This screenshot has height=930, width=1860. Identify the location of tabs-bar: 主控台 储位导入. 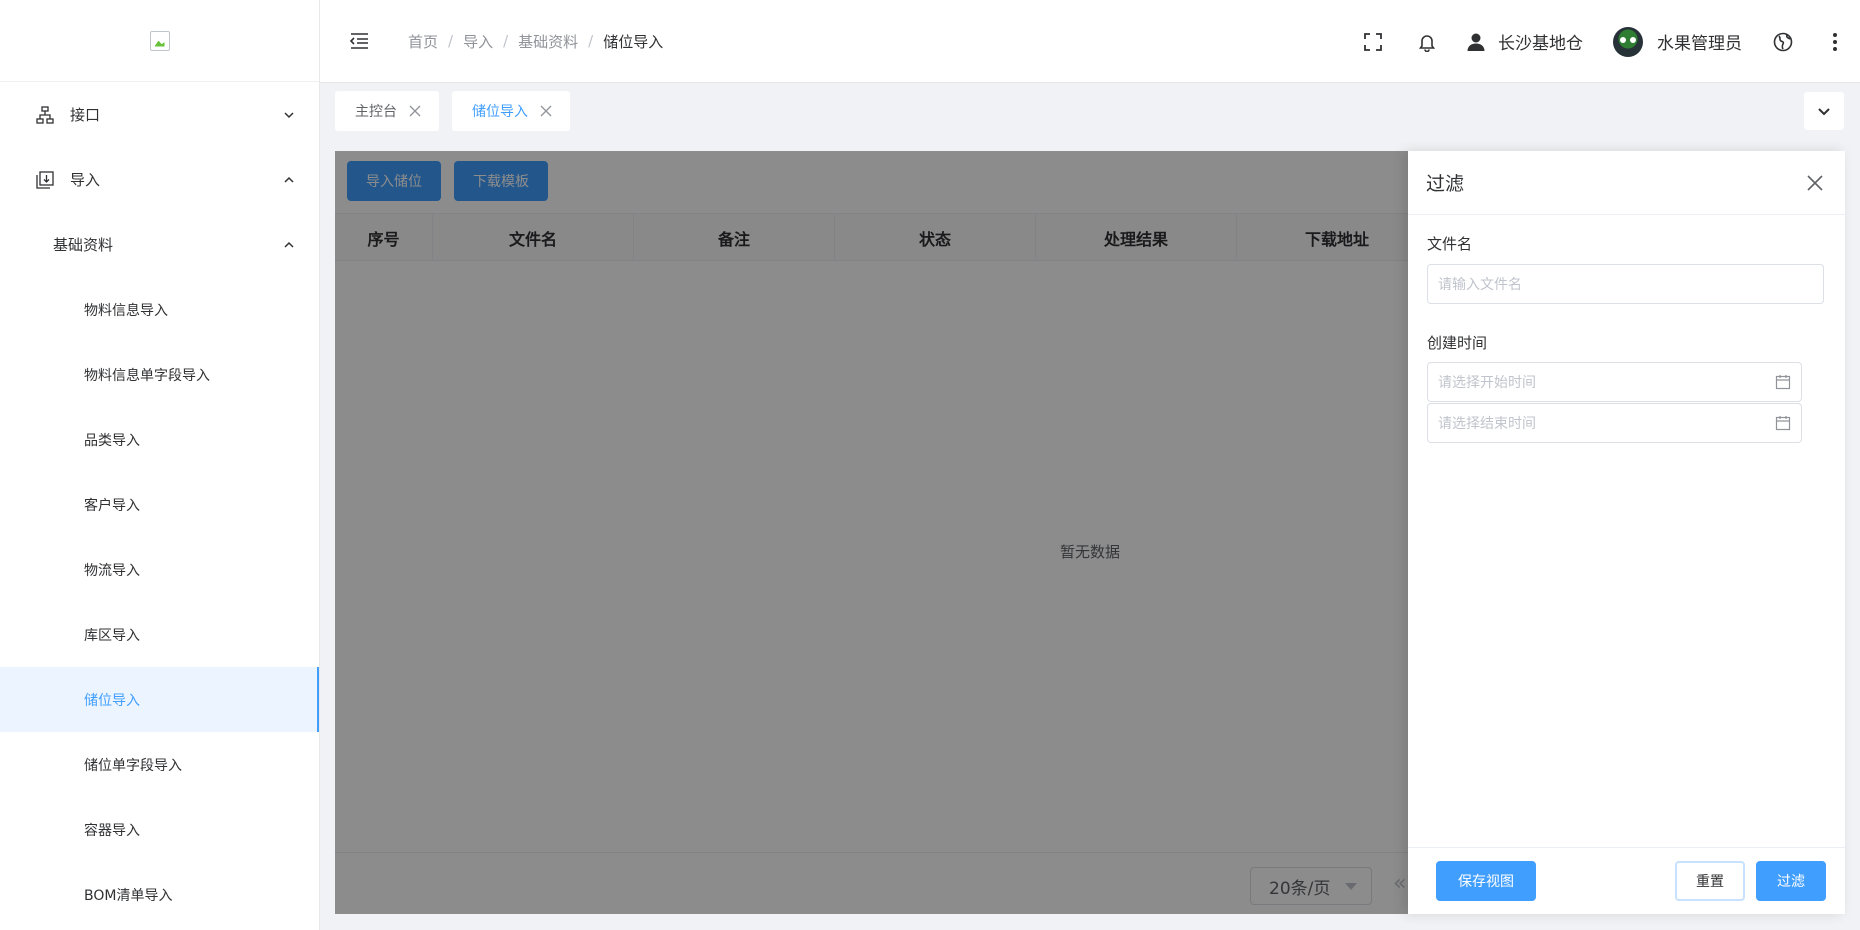
(1090, 110).